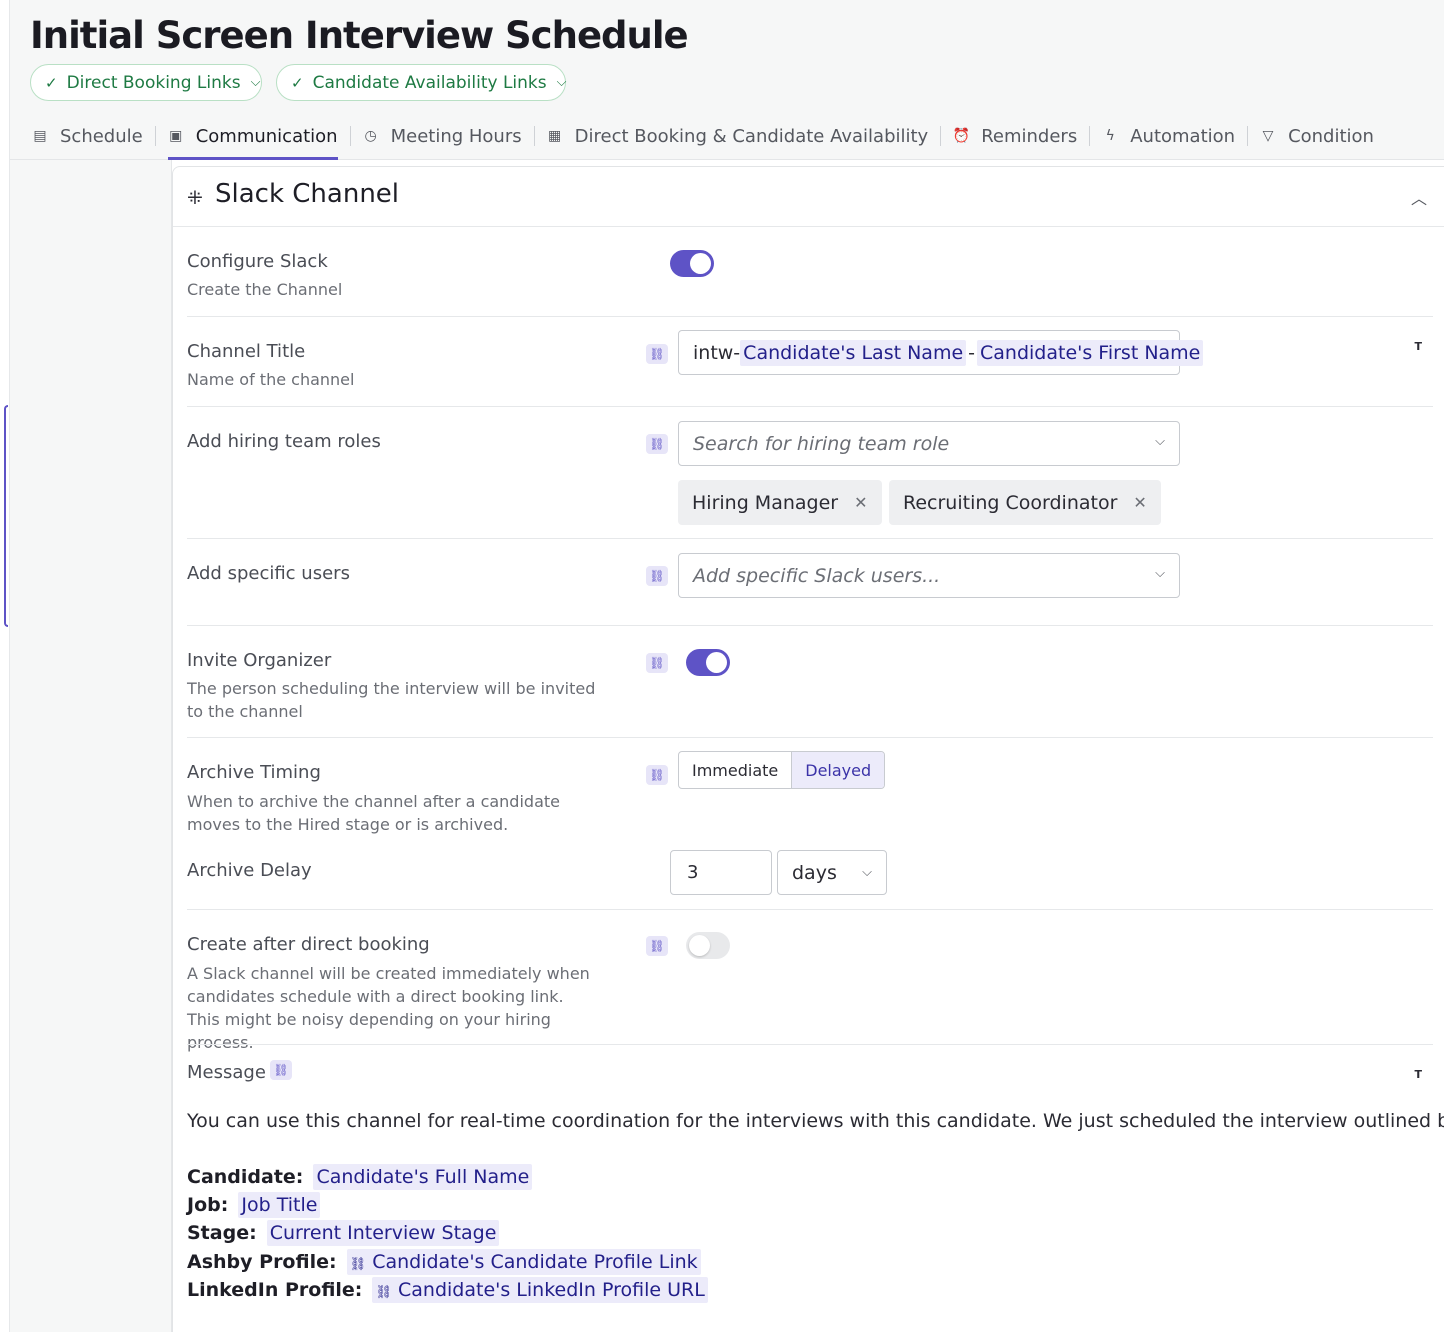 This screenshot has height=1332, width=1444. What do you see at coordinates (259, 660) in the screenshot?
I see `invite-organizer-label: Invite Organizer` at bounding box center [259, 660].